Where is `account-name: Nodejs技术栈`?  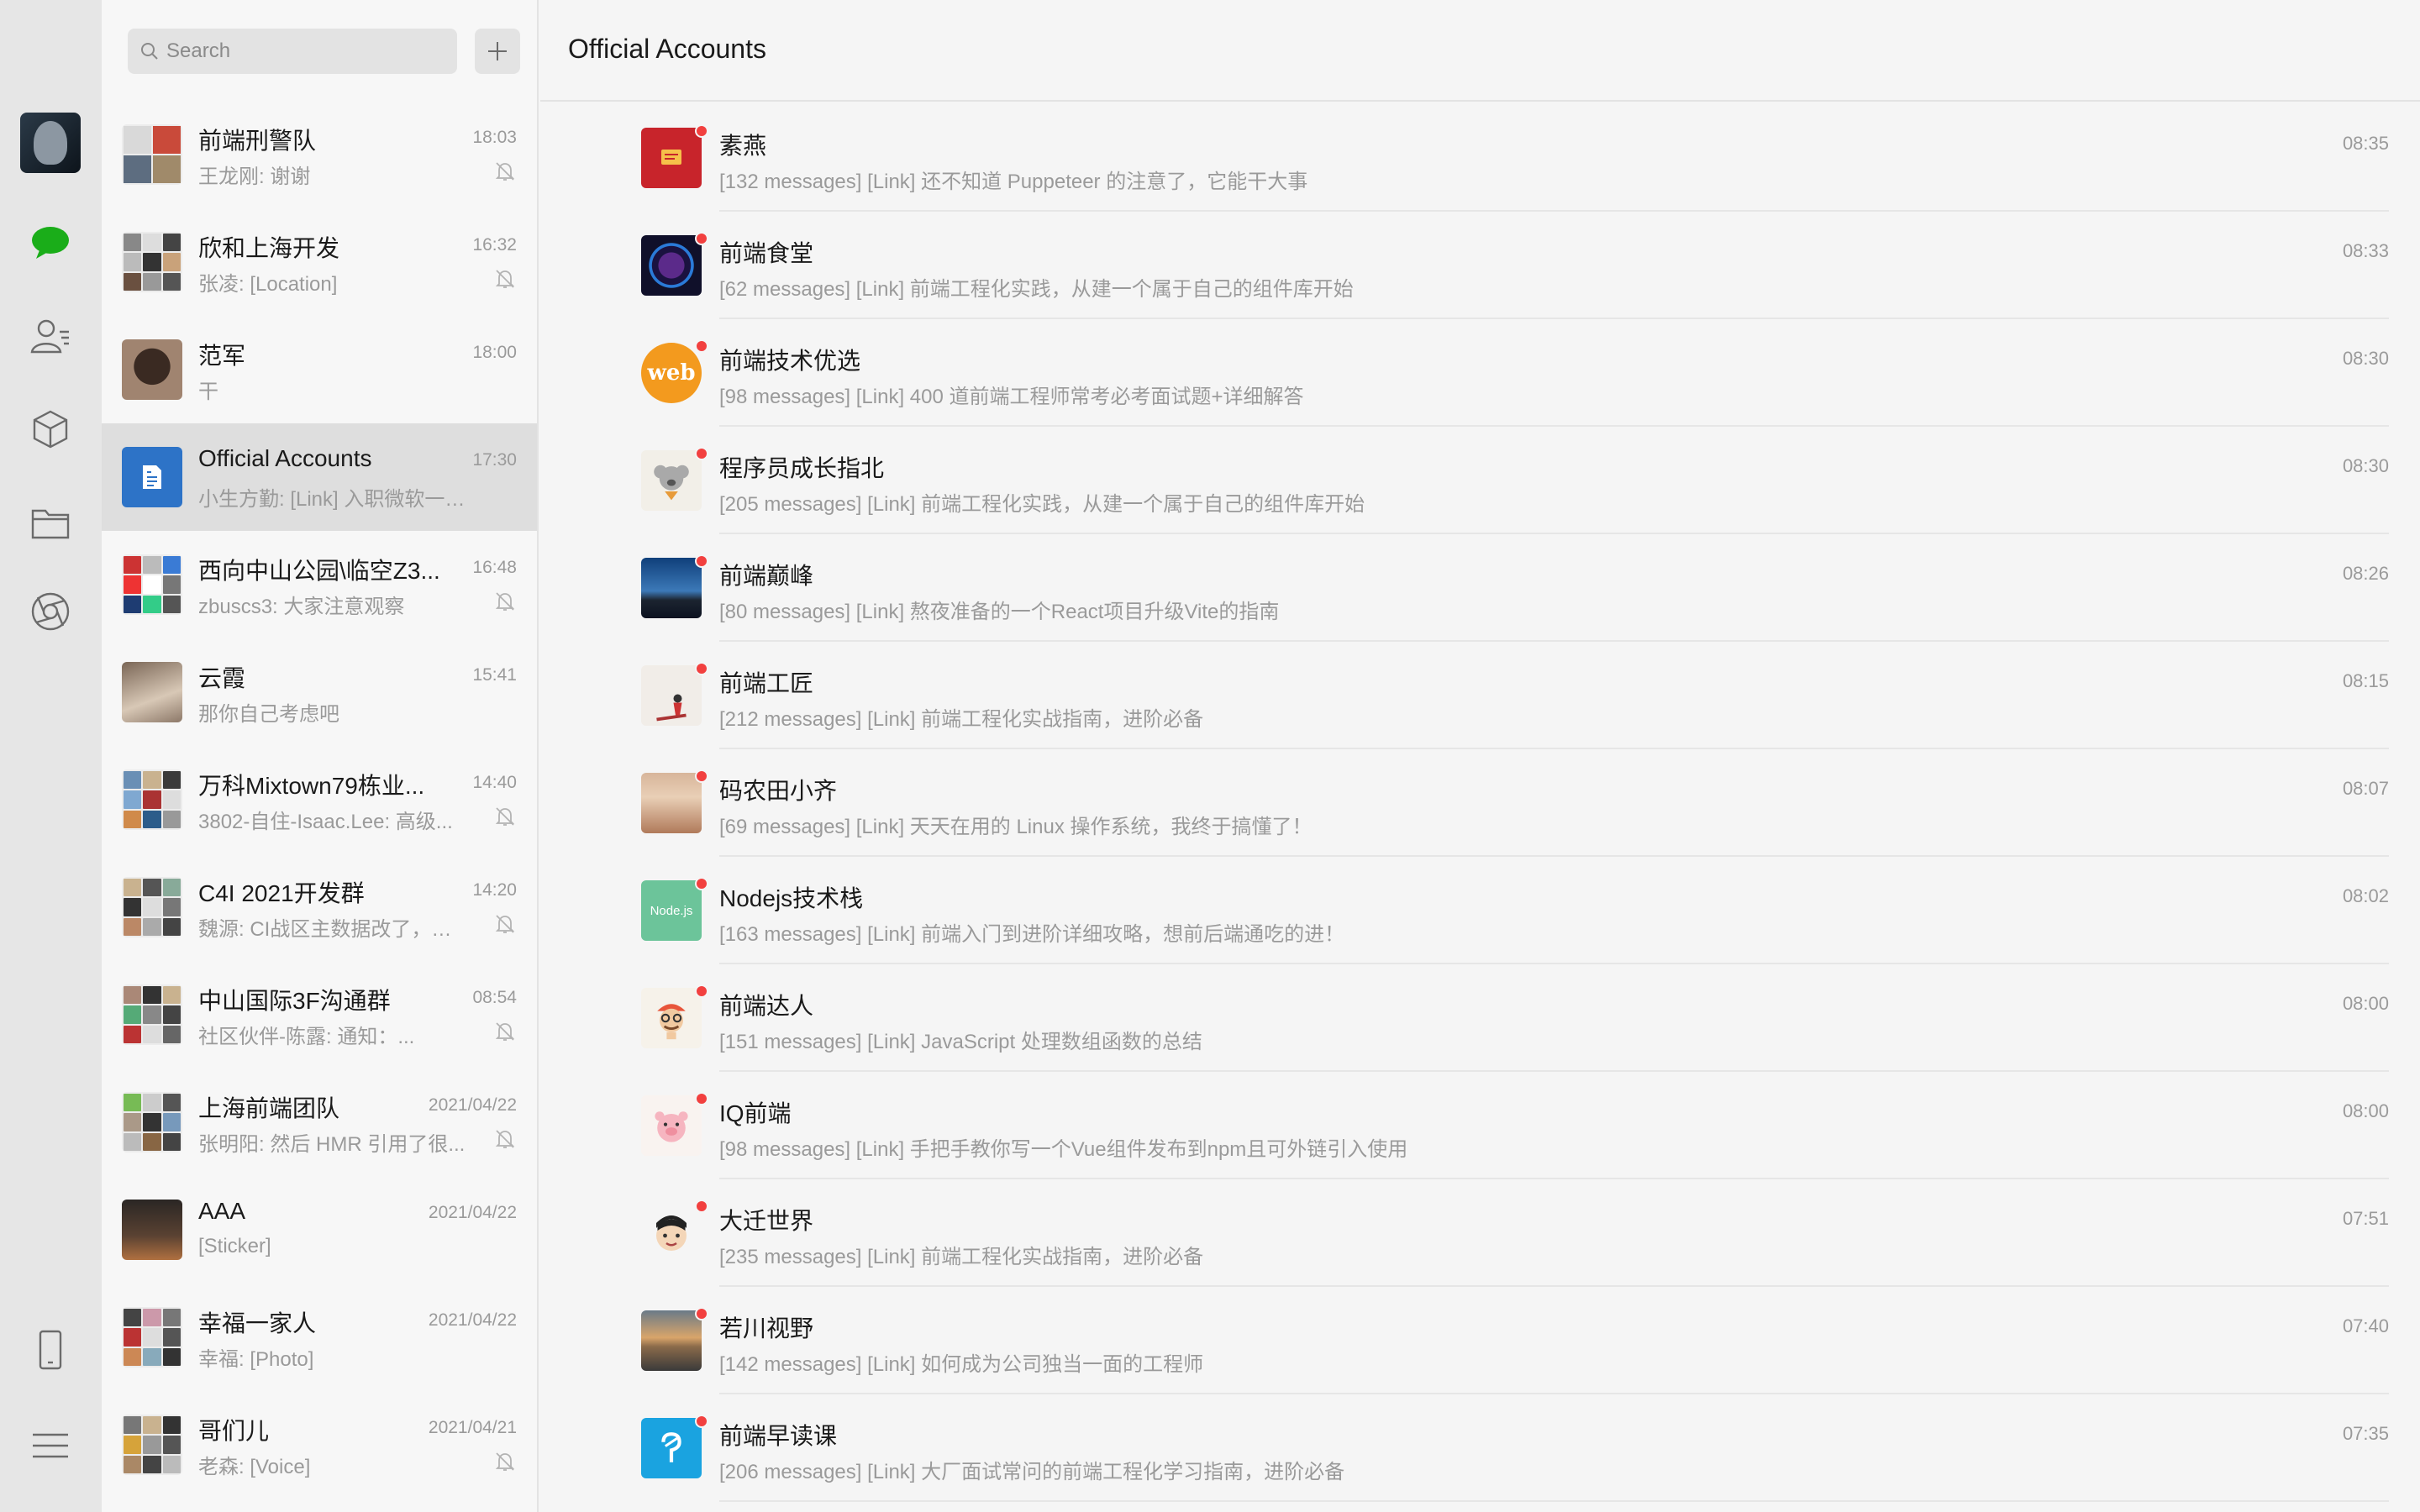
account-name: Nodejs技术栈 is located at coordinates (792, 898).